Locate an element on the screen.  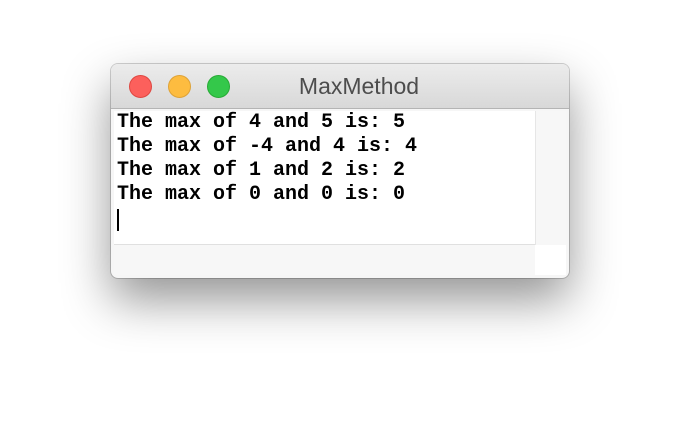
vertical-scrollbar is located at coordinates (550, 178).